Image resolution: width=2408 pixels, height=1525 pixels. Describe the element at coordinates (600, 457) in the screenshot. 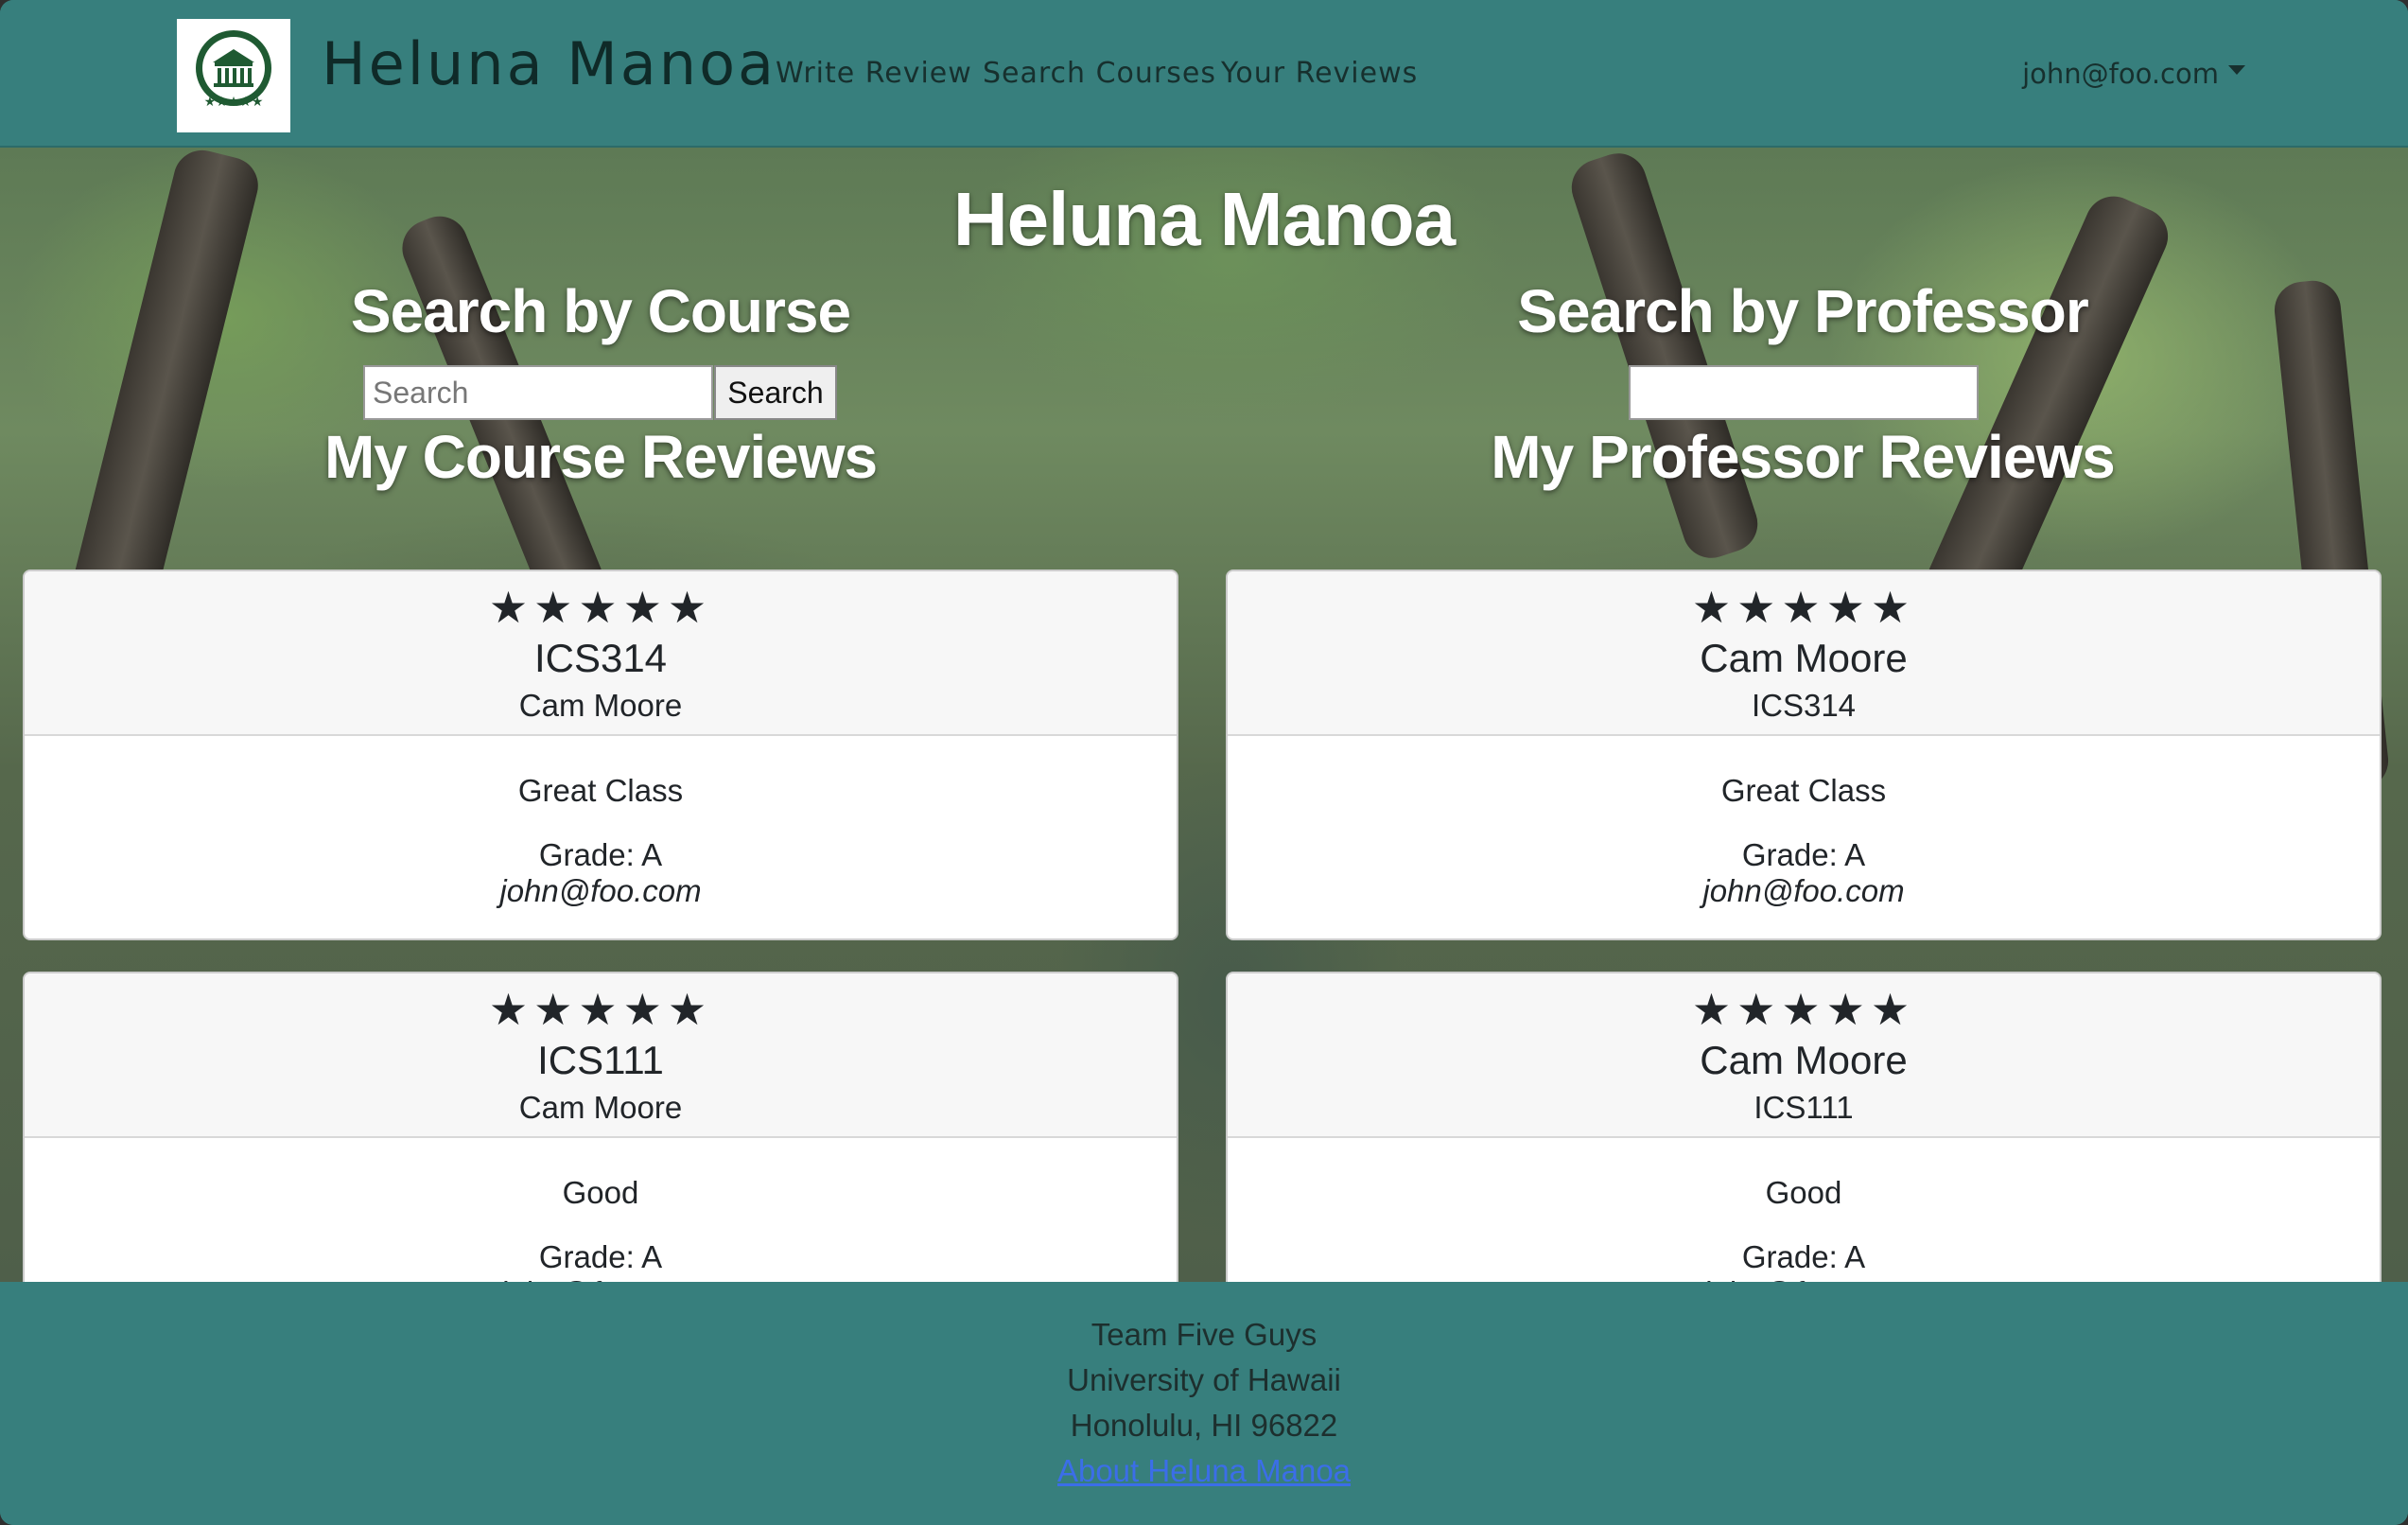

I see `course-reviews-title: My Course Reviews` at that location.